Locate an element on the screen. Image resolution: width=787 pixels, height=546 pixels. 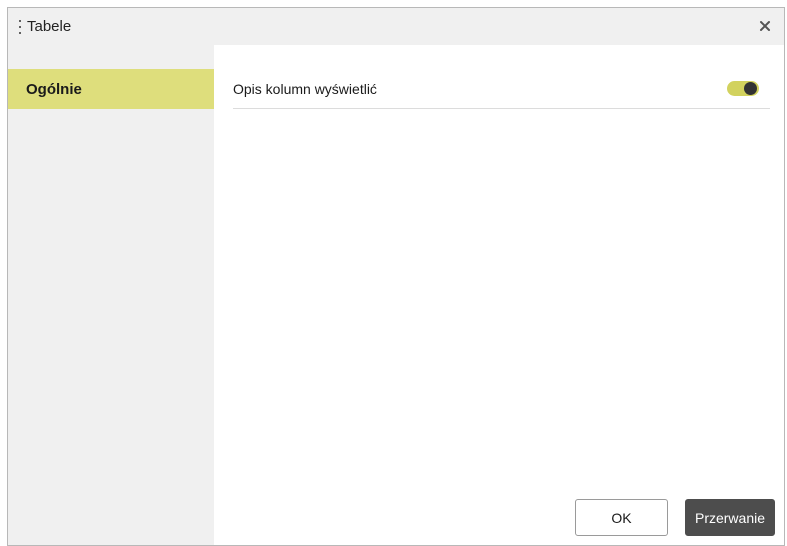
close-icon is located at coordinates (765, 26).